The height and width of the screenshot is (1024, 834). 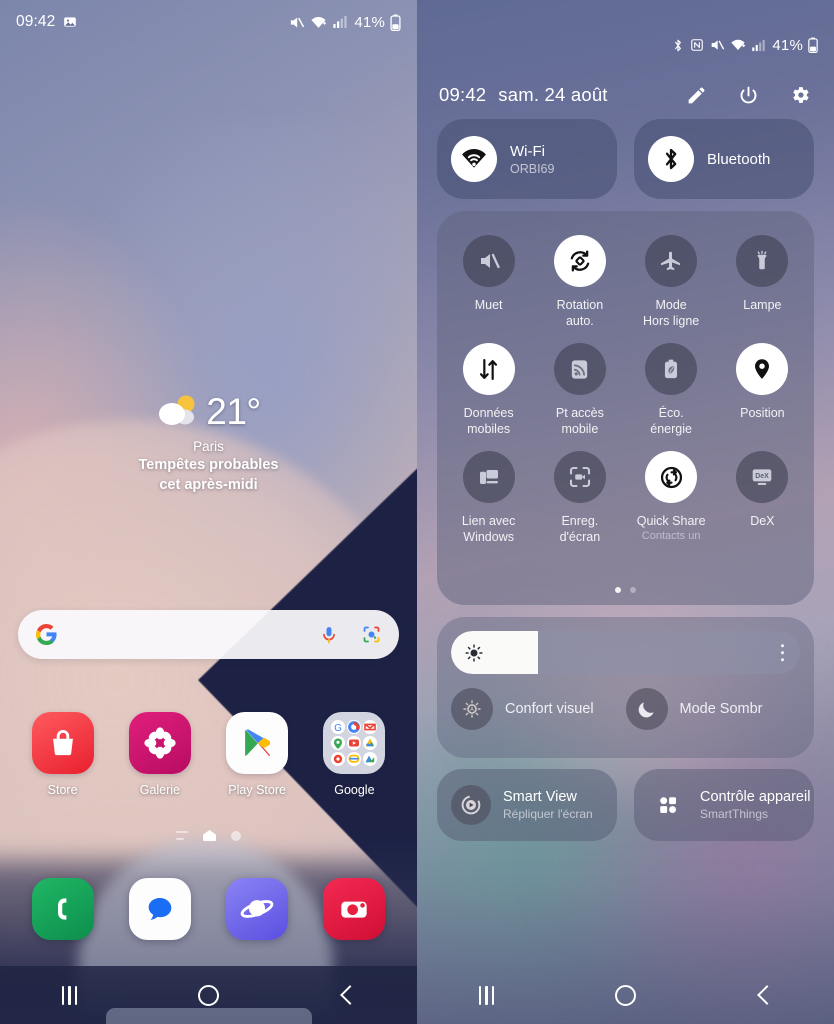 I want to click on dot-page-icon, so click(x=236, y=835).